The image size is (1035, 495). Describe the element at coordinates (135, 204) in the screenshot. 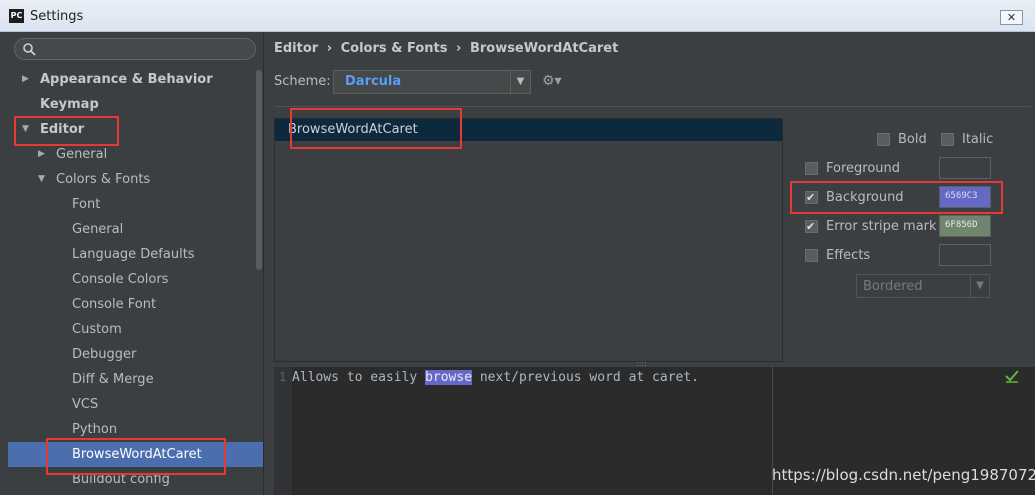

I see `tree-item: Font` at that location.